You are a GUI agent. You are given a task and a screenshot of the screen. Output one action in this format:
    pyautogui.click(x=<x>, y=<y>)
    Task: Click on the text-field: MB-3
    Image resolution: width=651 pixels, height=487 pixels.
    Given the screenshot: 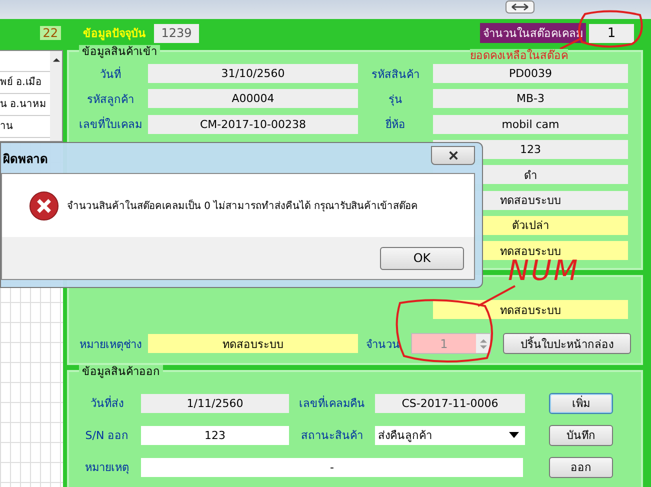 What is the action you would take?
    pyautogui.click(x=530, y=98)
    